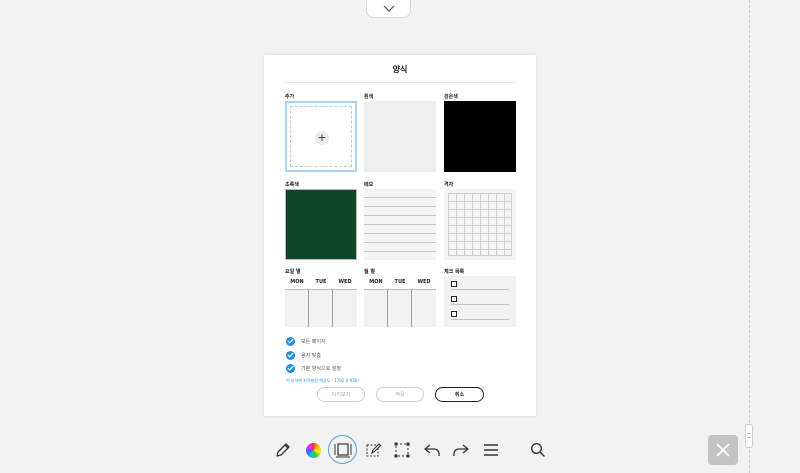 This screenshot has height=473, width=800. What do you see at coordinates (459, 394) in the screenshot?
I see `cancel-button: 취소` at bounding box center [459, 394].